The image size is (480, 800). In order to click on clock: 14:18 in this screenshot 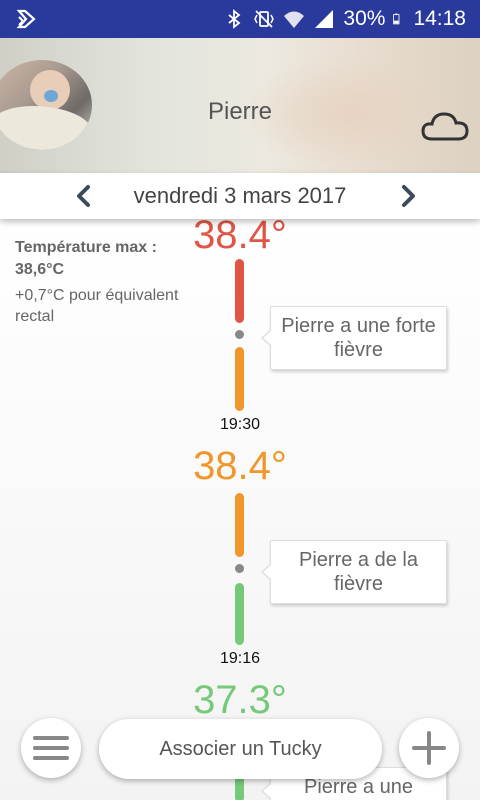, I will do `click(439, 18)`.